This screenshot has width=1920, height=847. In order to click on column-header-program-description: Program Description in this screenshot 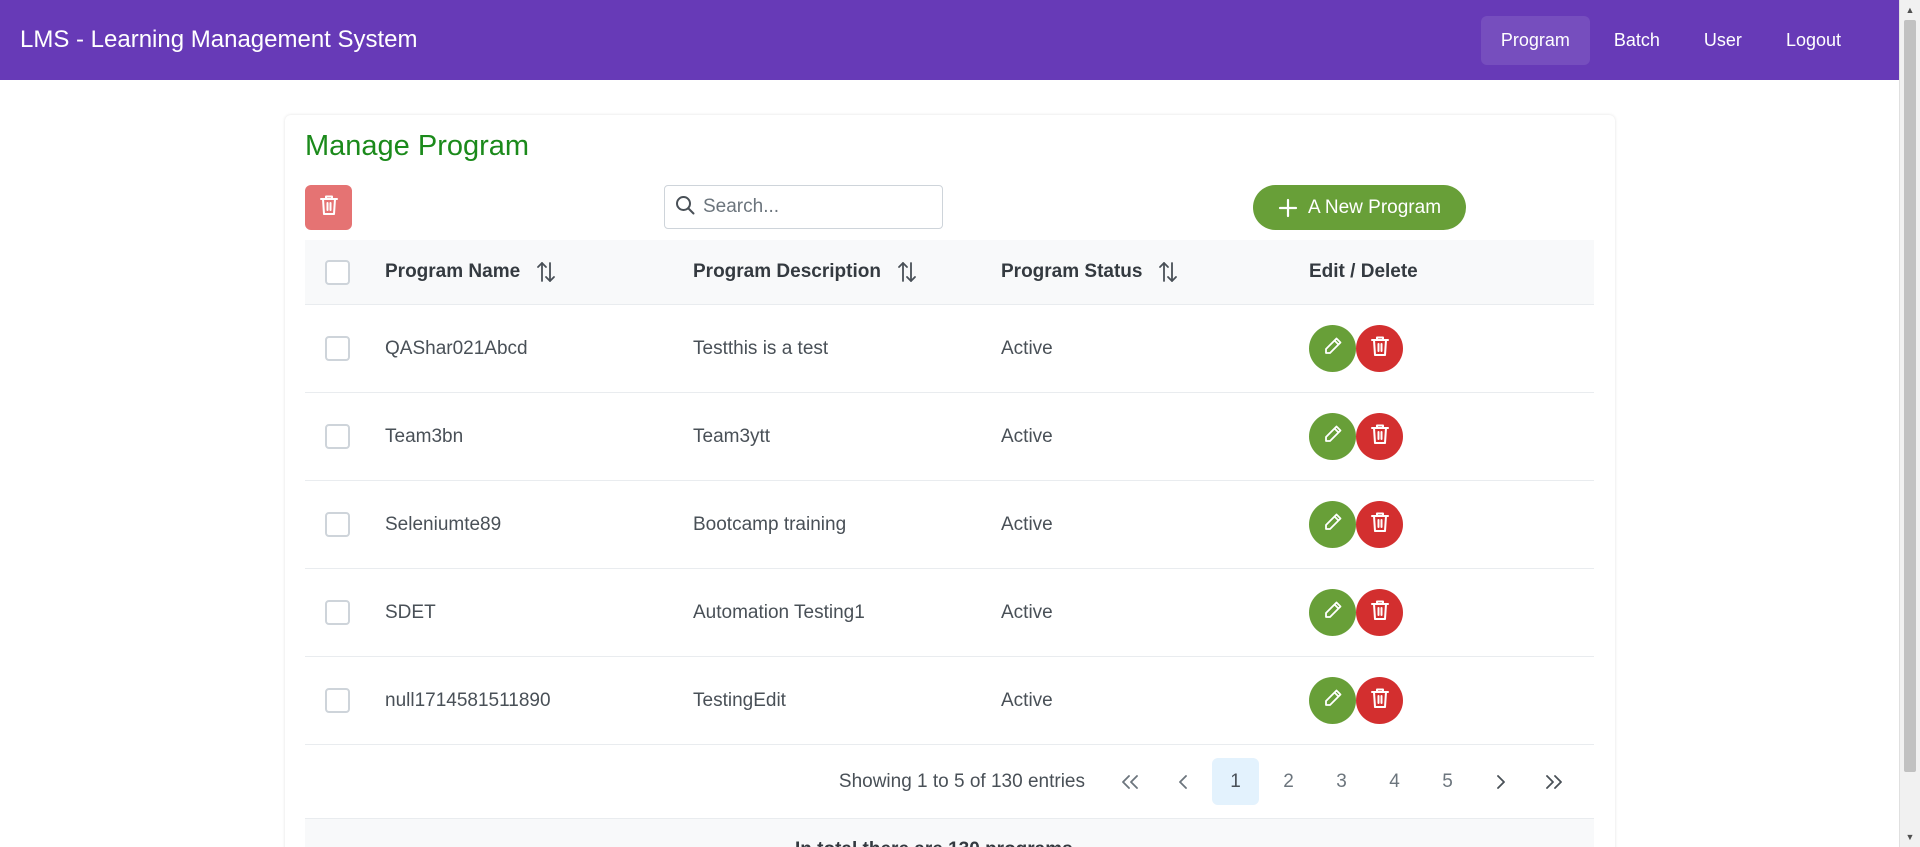, I will do `click(847, 272)`.